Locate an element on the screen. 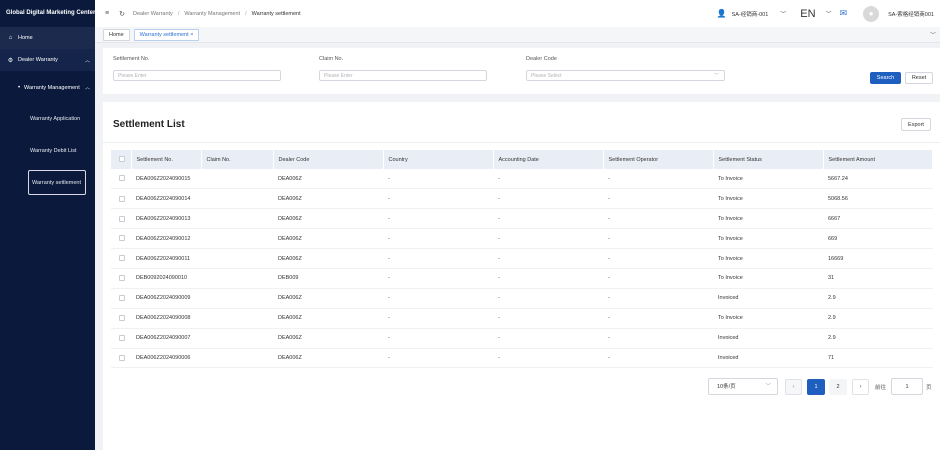 This screenshot has width=940, height=450. mail-icon: ✉ is located at coordinates (844, 13).